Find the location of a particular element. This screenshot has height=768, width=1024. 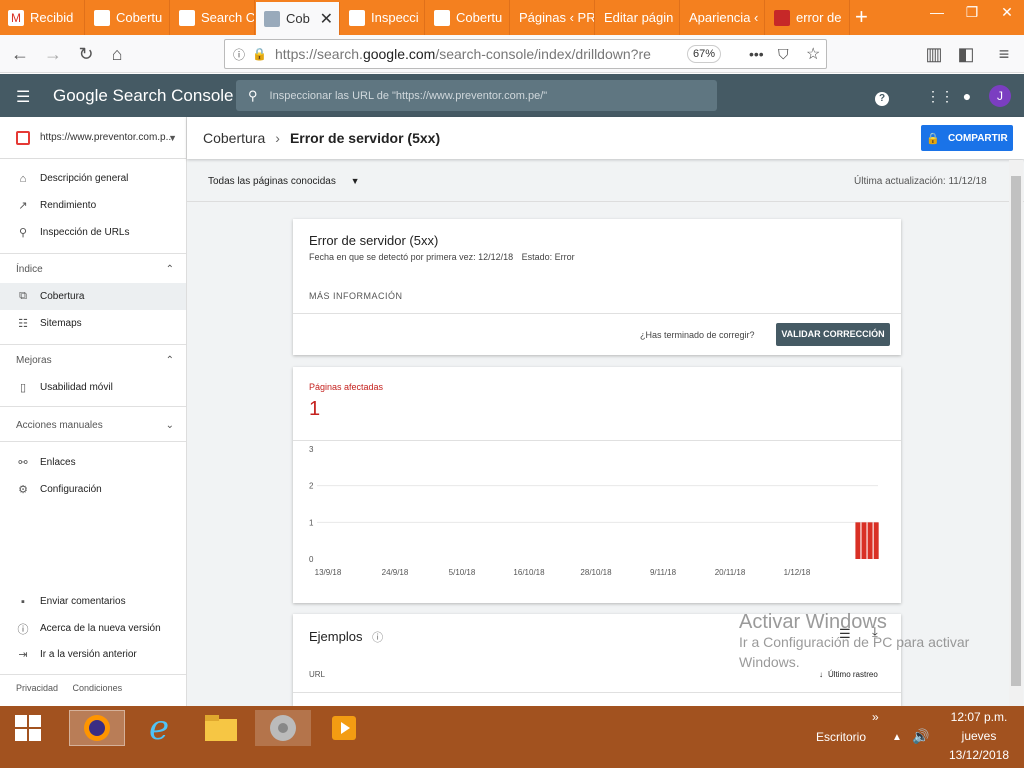

x-tick-label: 9/11/18 is located at coordinates (663, 572).